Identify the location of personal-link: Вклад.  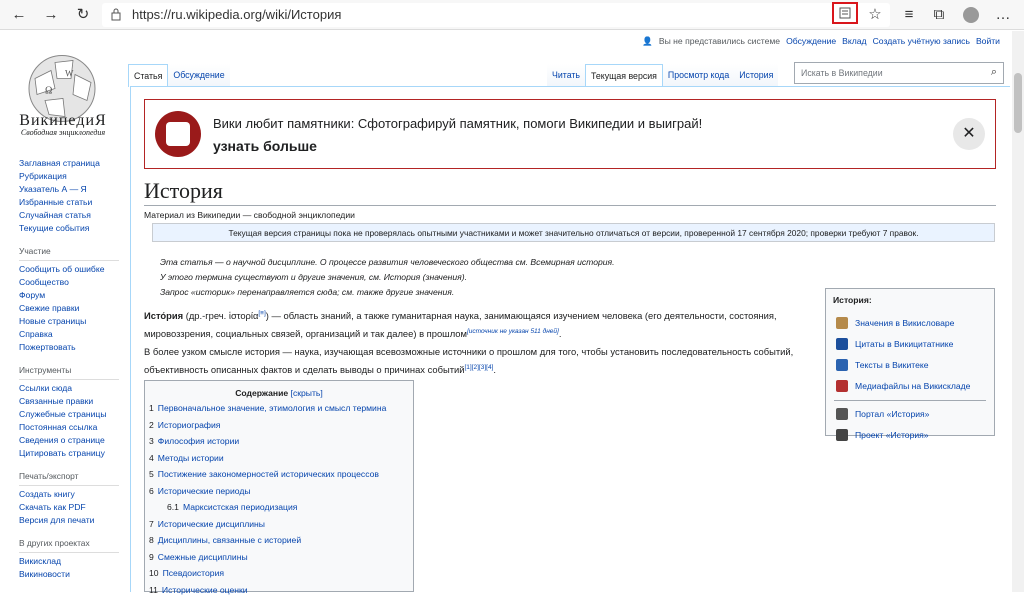
(854, 41).